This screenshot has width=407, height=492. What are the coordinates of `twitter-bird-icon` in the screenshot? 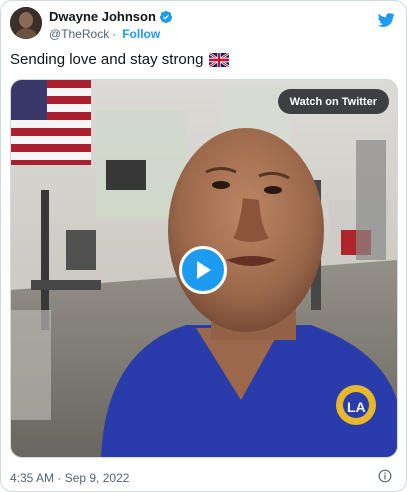 It's located at (386, 20).